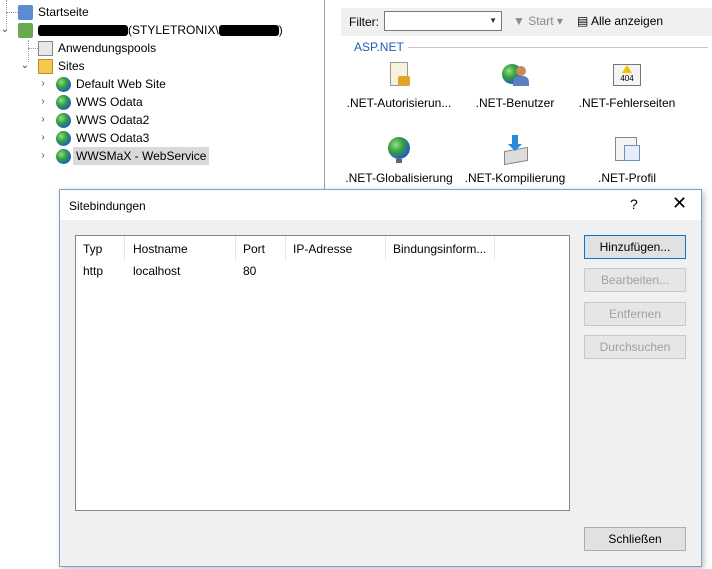 The image size is (712, 569). What do you see at coordinates (254, 249) in the screenshot?
I see `column-header-port: Port` at bounding box center [254, 249].